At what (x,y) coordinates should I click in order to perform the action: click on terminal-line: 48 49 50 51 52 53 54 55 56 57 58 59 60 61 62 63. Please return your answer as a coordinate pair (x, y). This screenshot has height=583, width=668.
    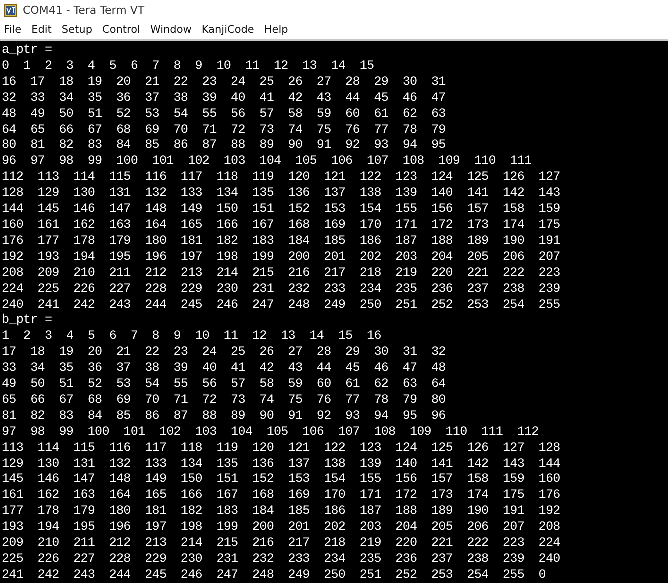
    Looking at the image, I should click on (224, 114).